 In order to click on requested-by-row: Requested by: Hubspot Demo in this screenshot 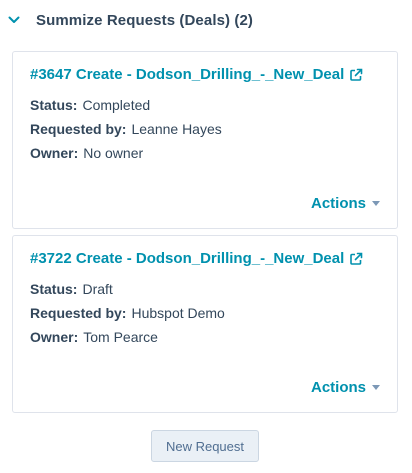, I will do `click(127, 313)`.